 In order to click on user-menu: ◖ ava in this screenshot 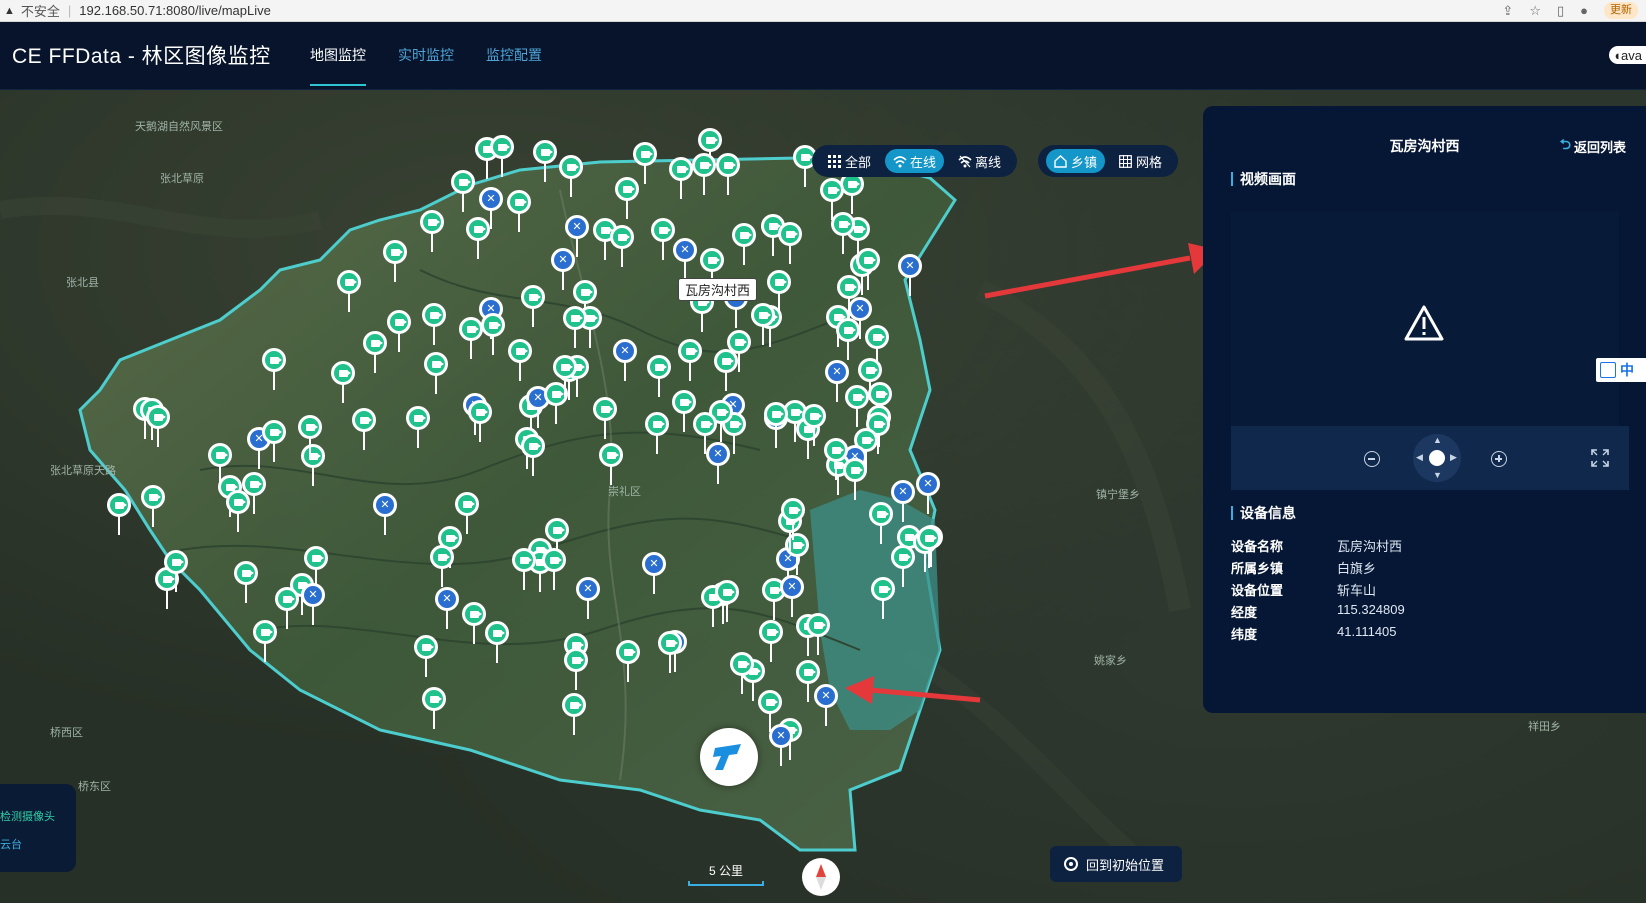, I will do `click(1627, 55)`.